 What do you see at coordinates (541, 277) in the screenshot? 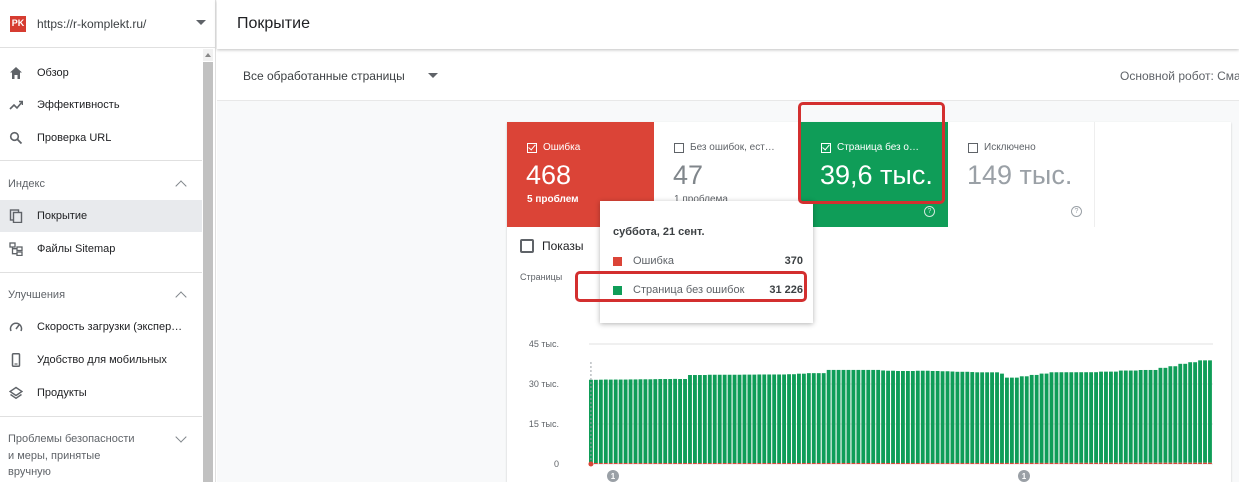
I see `y-axis-label: Страницы` at bounding box center [541, 277].